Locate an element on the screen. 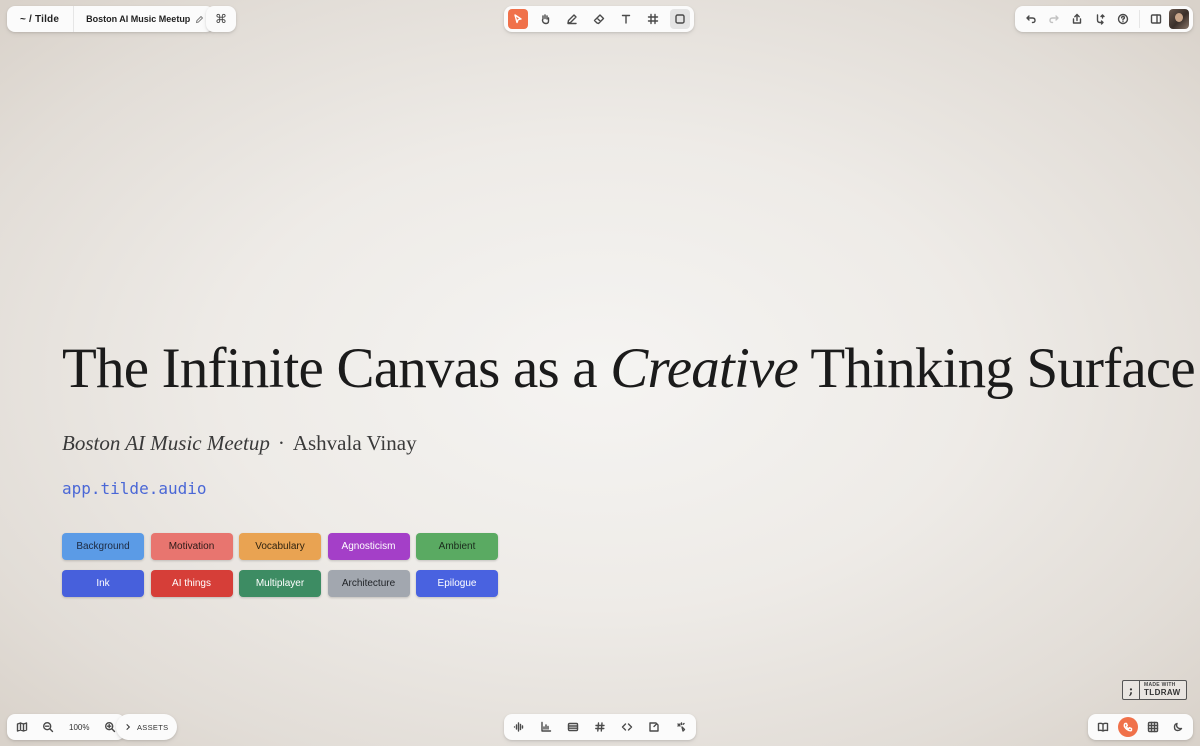 This screenshot has height=746, width=1200. grid-icon is located at coordinates (1153, 727).